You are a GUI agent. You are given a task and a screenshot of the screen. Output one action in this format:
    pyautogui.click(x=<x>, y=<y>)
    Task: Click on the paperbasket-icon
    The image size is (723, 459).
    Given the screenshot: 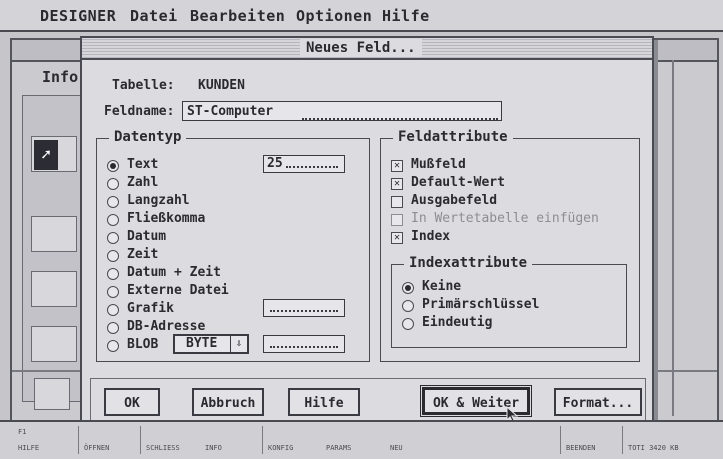 What is the action you would take?
    pyautogui.click(x=52, y=394)
    